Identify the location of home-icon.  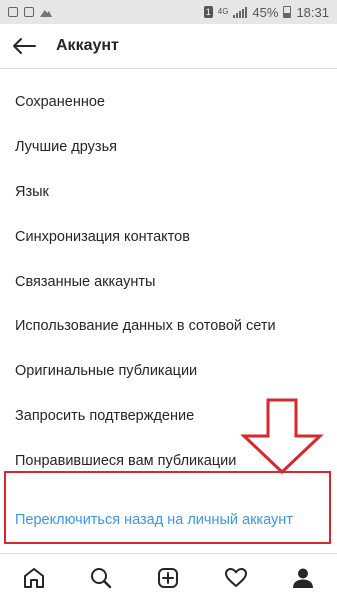
(33, 577).